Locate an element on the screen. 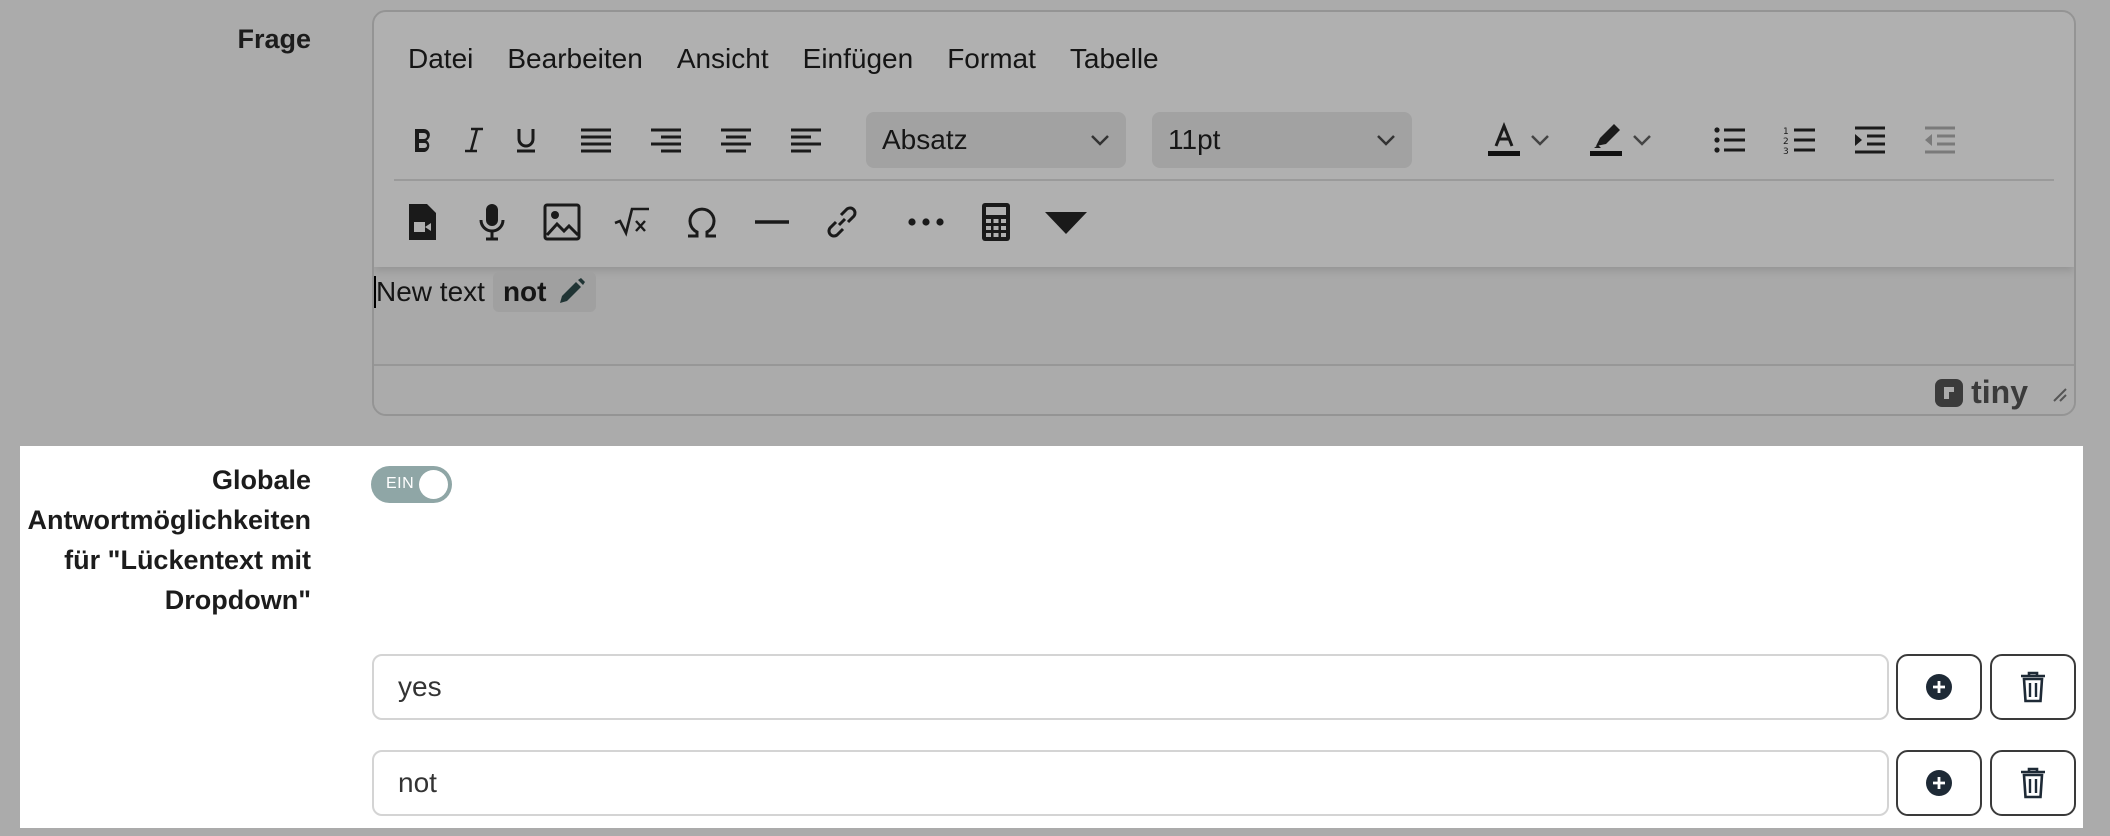 The image size is (2110, 836). text-color-dropdown is located at coordinates (1540, 140).